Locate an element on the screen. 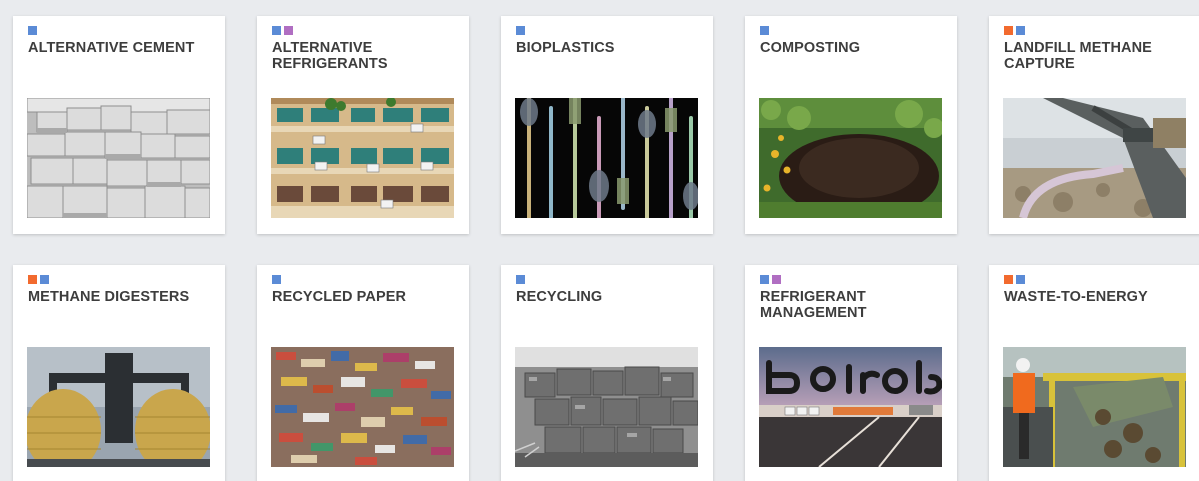 Image resolution: width=1199 pixels, height=481 pixels. rooftop-sign-svg is located at coordinates (850, 407).